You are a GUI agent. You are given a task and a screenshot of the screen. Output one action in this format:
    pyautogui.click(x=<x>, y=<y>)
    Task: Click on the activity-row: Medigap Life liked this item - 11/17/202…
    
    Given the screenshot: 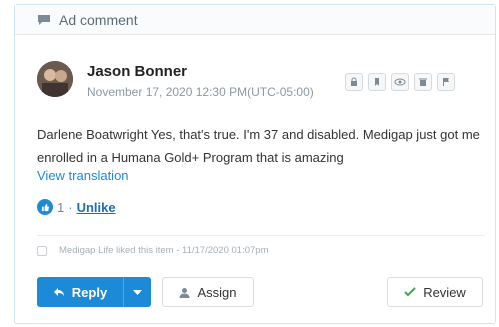 What is the action you would take?
    pyautogui.click(x=152, y=250)
    